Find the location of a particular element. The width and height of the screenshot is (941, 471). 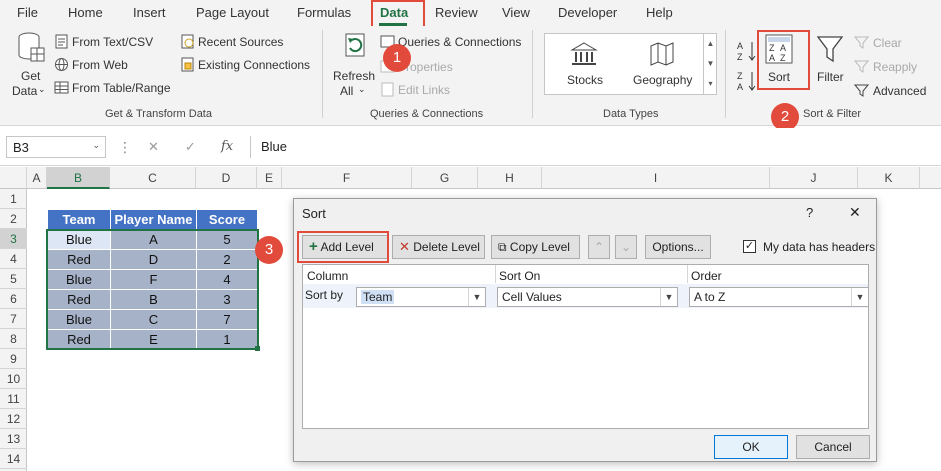

move-up-button: ⌃ is located at coordinates (599, 247).